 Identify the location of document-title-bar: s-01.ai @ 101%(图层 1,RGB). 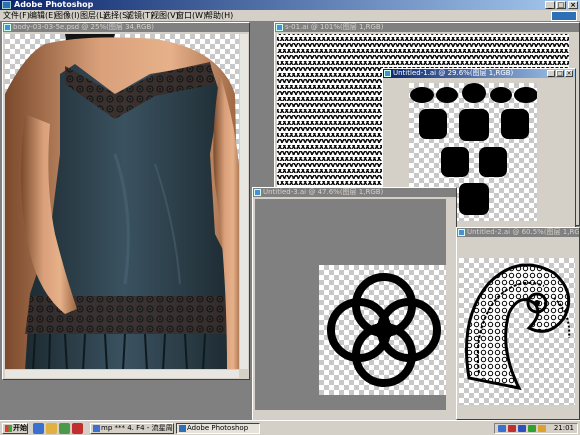
(427, 27).